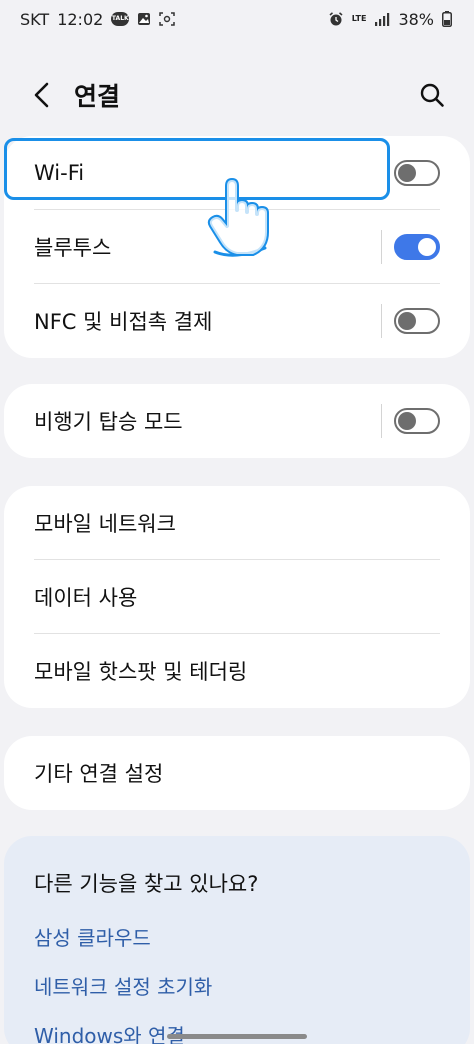 The width and height of the screenshot is (474, 1044). I want to click on search-icon, so click(432, 95).